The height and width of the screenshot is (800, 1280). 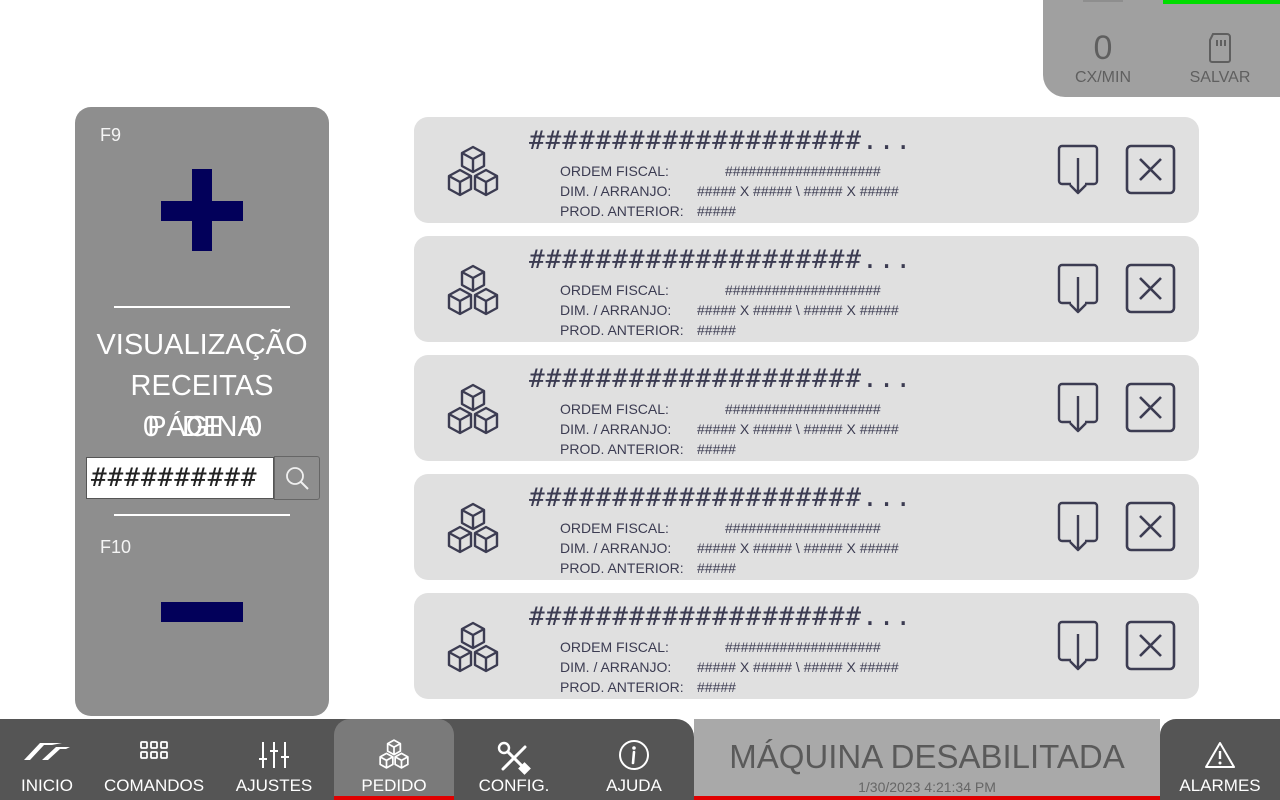 I want to click on alarms-button: ALARMES, so click(x=1220, y=759).